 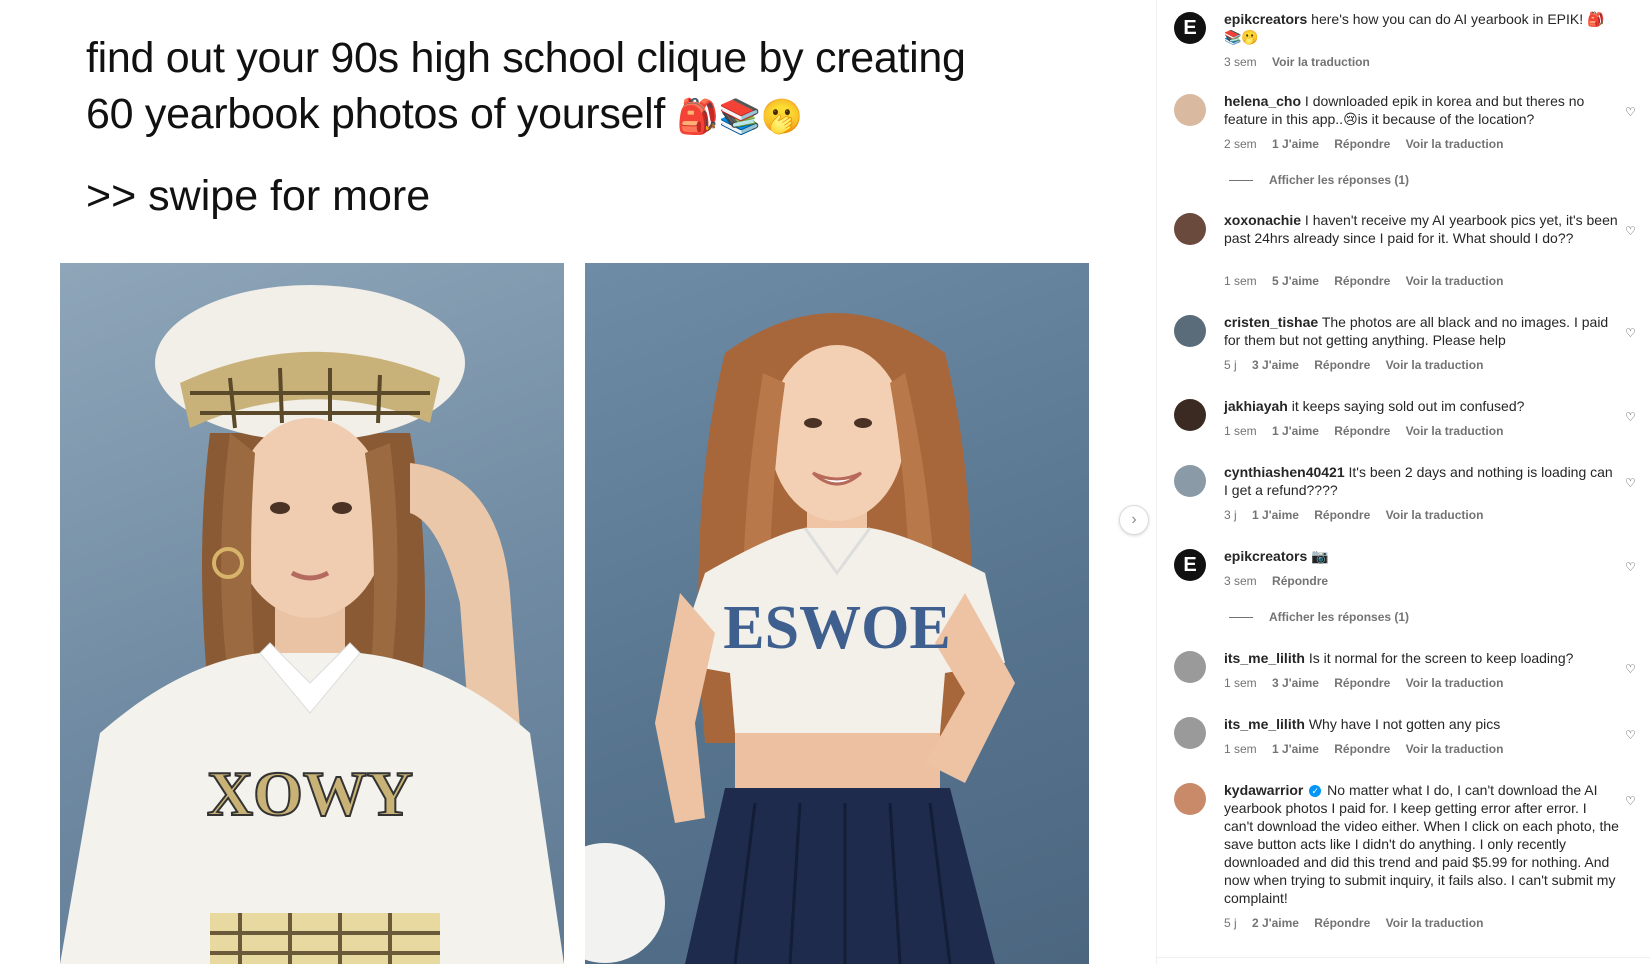 What do you see at coordinates (1275, 923) in the screenshot?
I see `comment-likes: 2 J'aime` at bounding box center [1275, 923].